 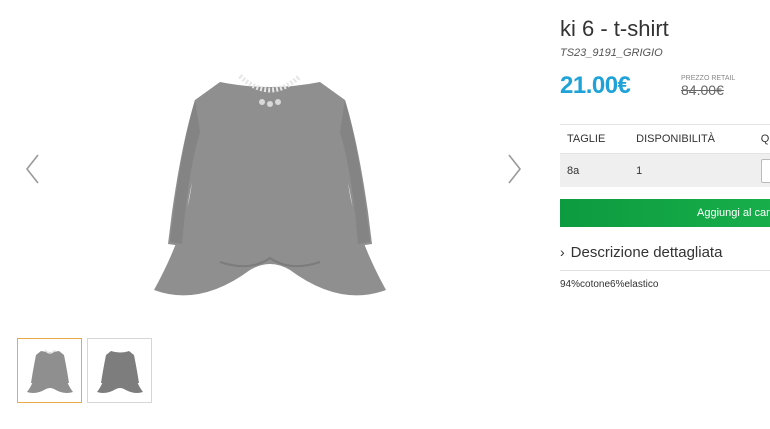 I want to click on retail-price-label: PREZZO RETAIL, so click(x=708, y=78).